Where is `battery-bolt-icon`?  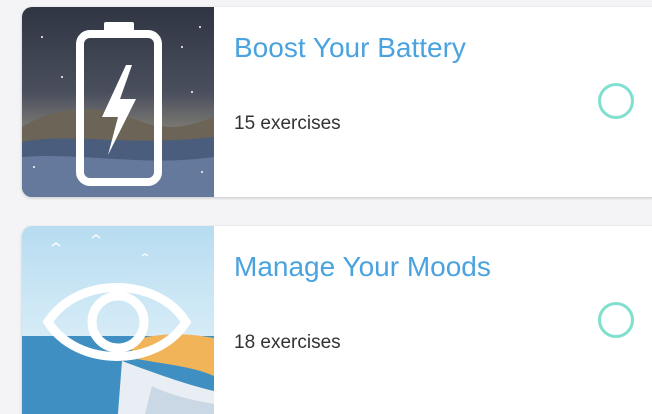
battery-bolt-icon is located at coordinates (118, 102).